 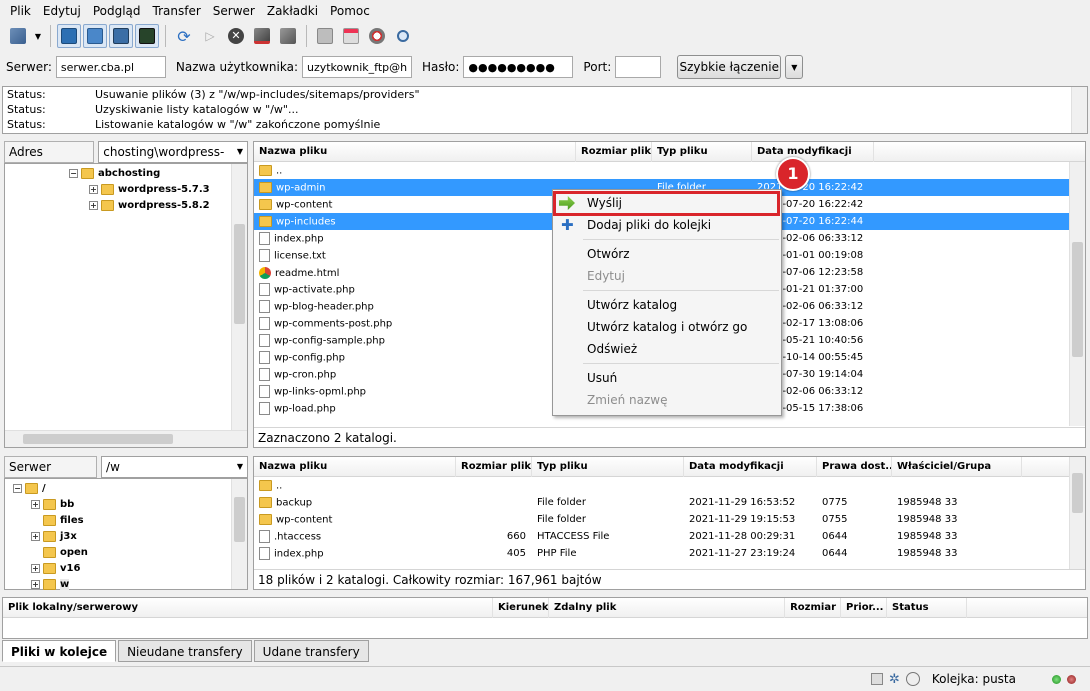 I want to click on sync-browse-button, so click(x=377, y=36).